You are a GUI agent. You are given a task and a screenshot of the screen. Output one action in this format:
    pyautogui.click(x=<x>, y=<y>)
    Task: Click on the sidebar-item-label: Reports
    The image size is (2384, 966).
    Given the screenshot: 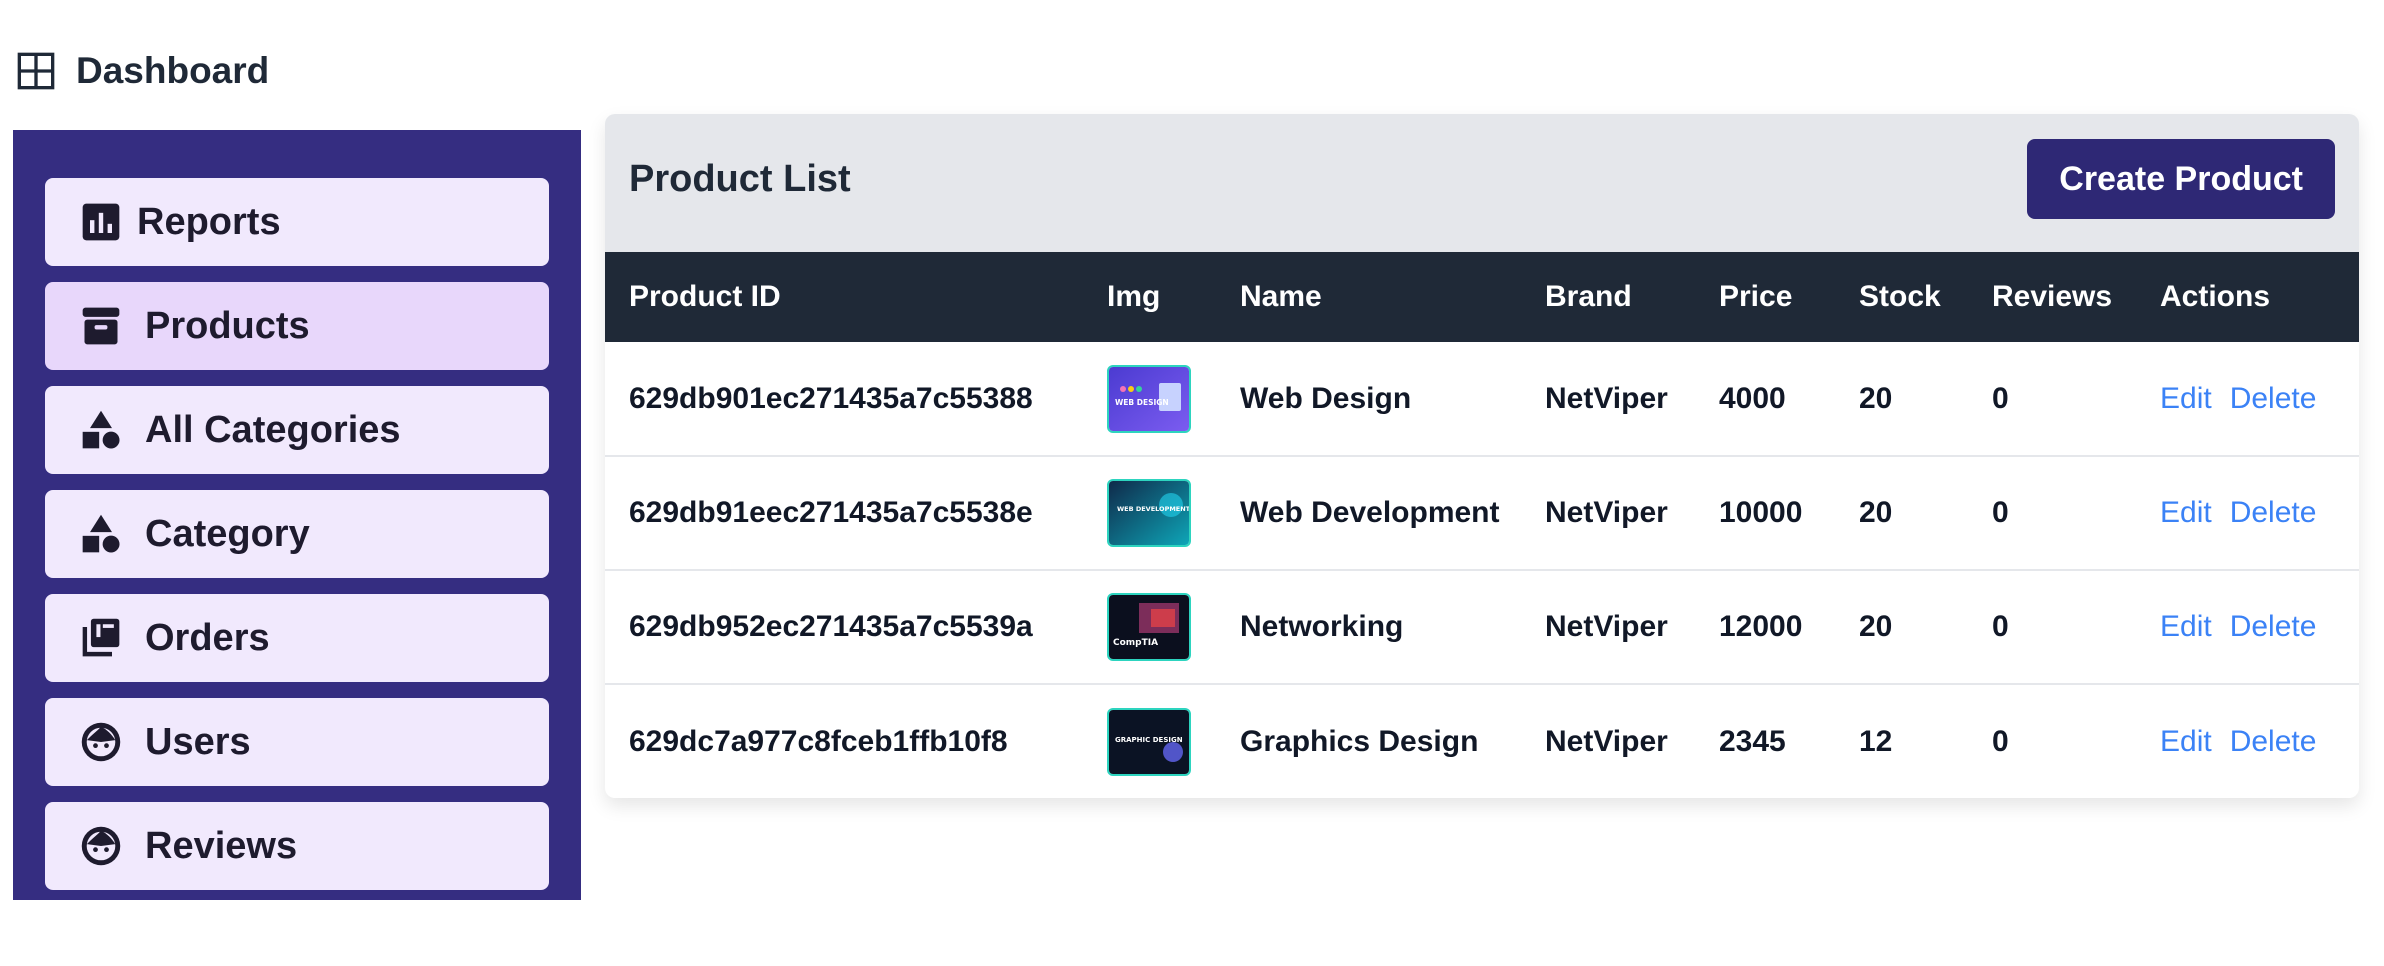 What is the action you would take?
    pyautogui.click(x=209, y=221)
    